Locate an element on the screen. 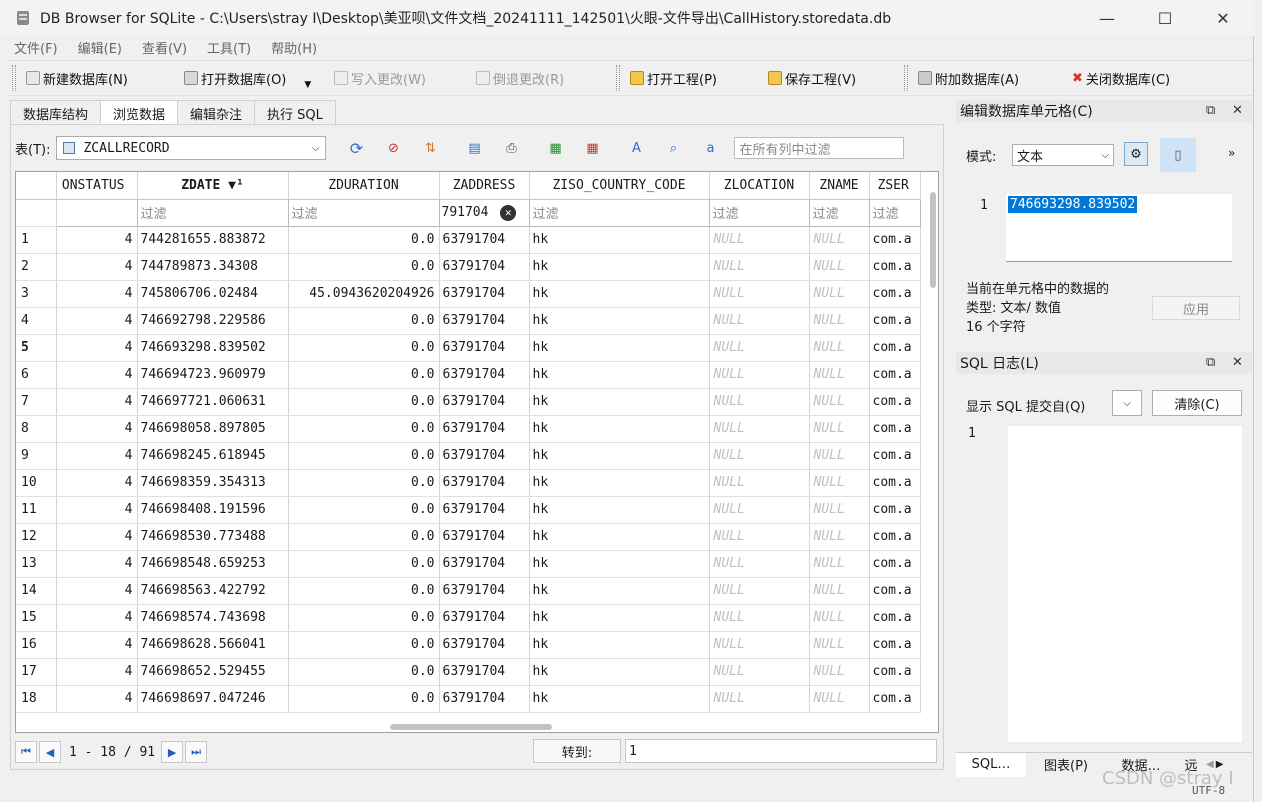 The image size is (1262, 802). prev-page-button: ◀ is located at coordinates (50, 752).